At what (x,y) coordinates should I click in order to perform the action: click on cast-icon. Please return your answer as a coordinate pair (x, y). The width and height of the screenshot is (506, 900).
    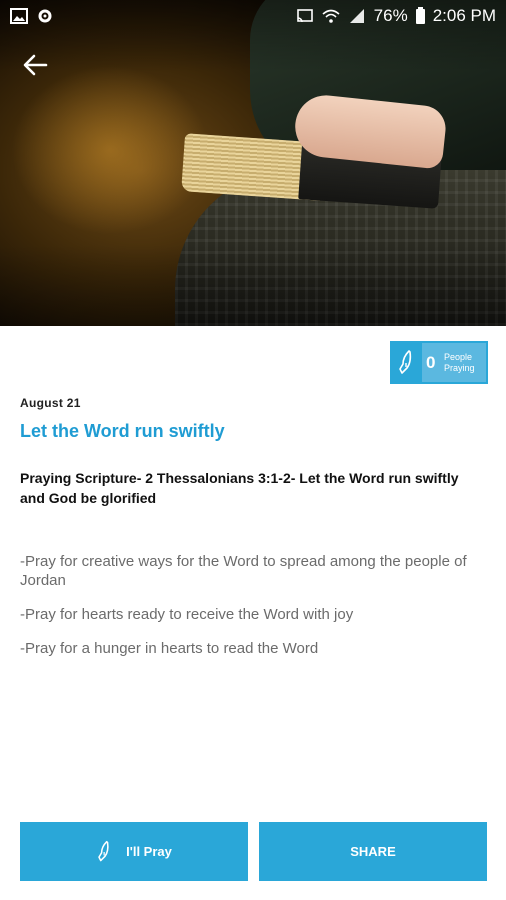
    Looking at the image, I should click on (304, 16).